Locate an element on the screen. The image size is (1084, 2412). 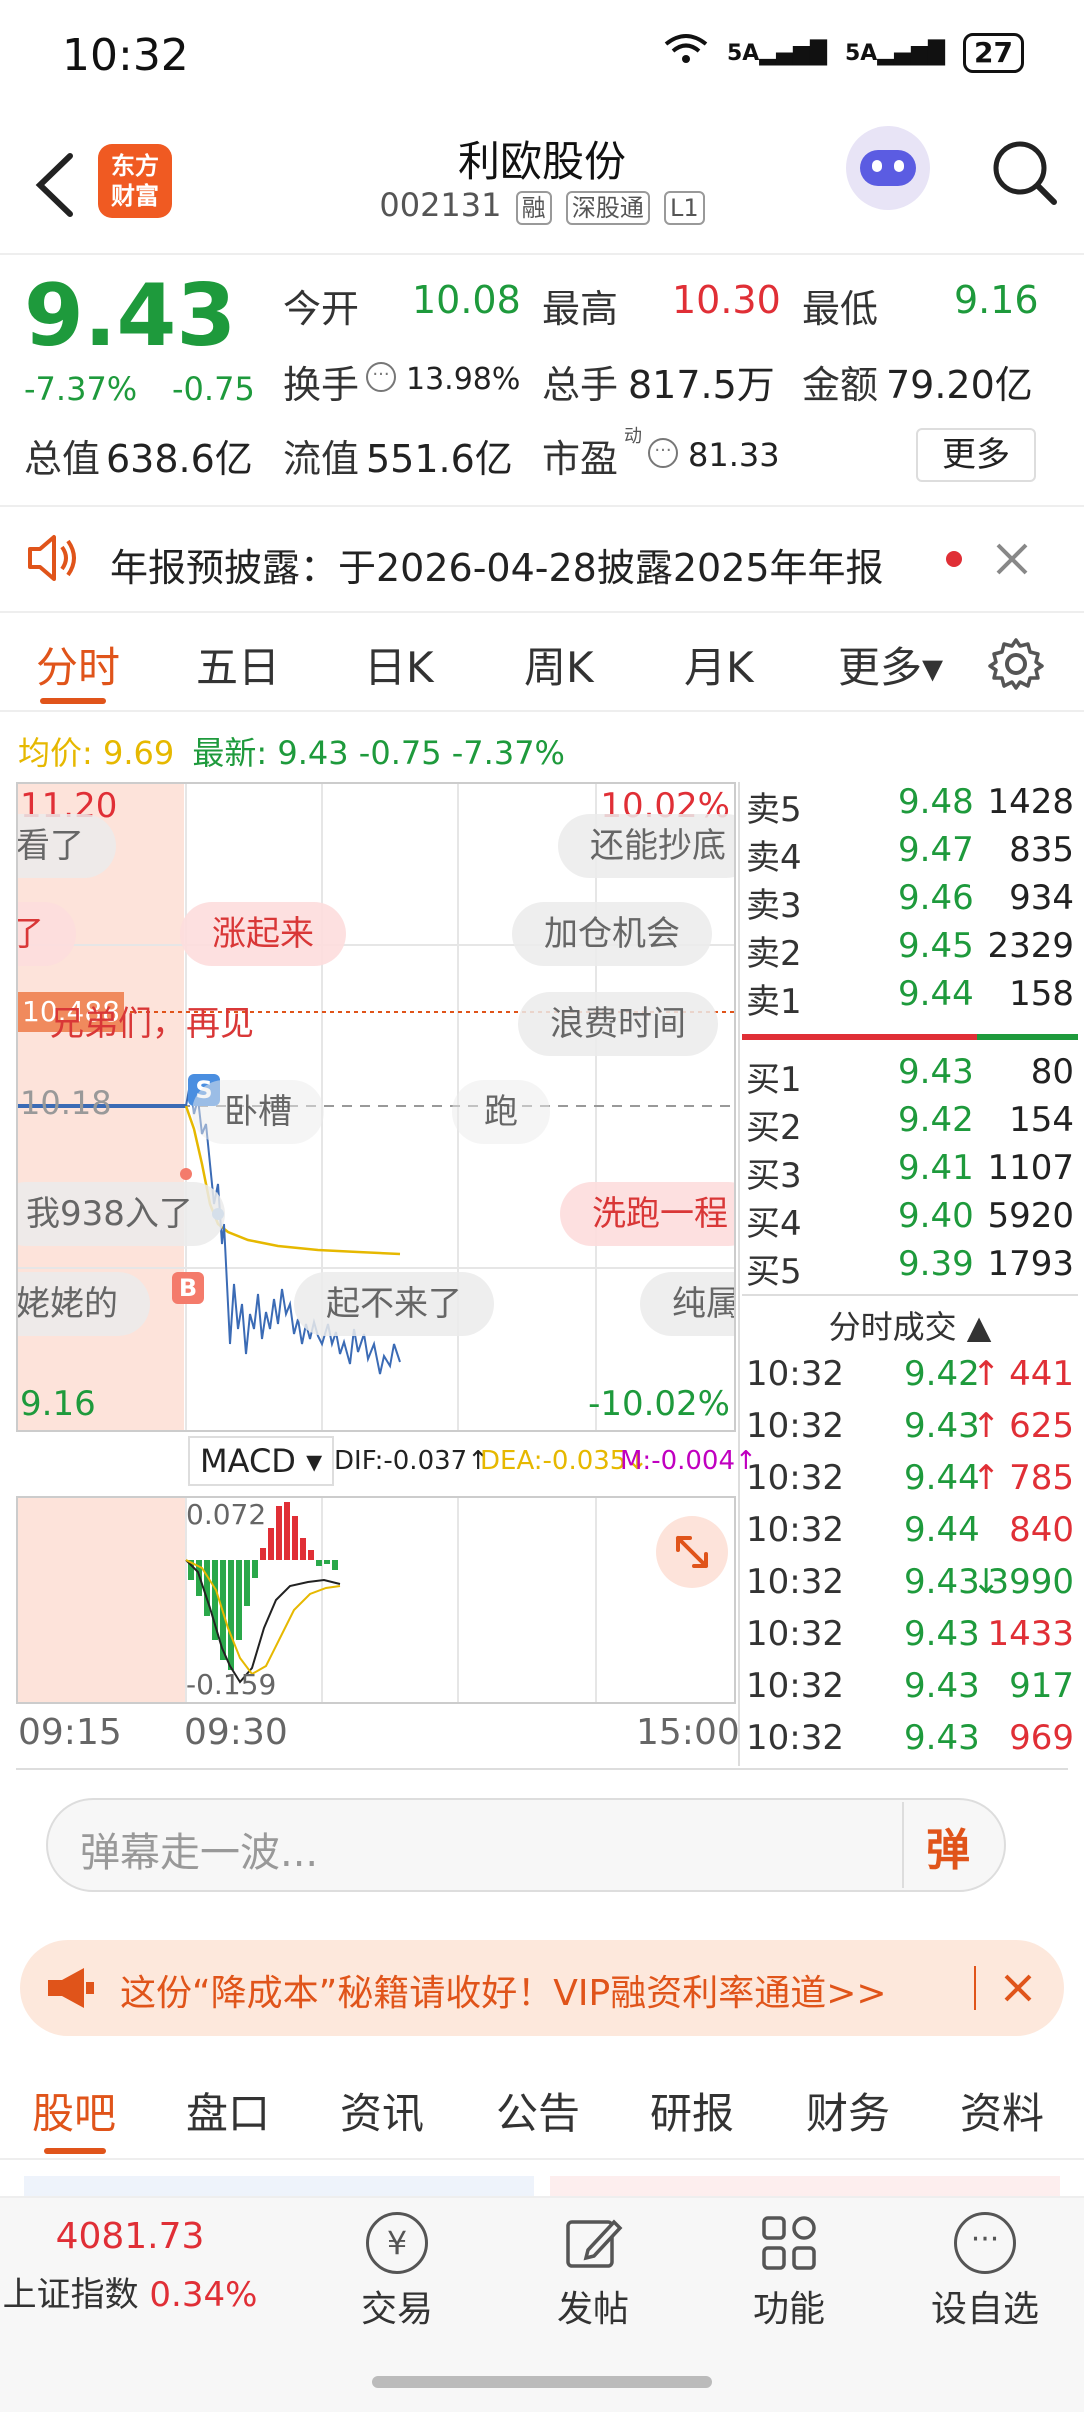
search-icon is located at coordinates (1025, 173).